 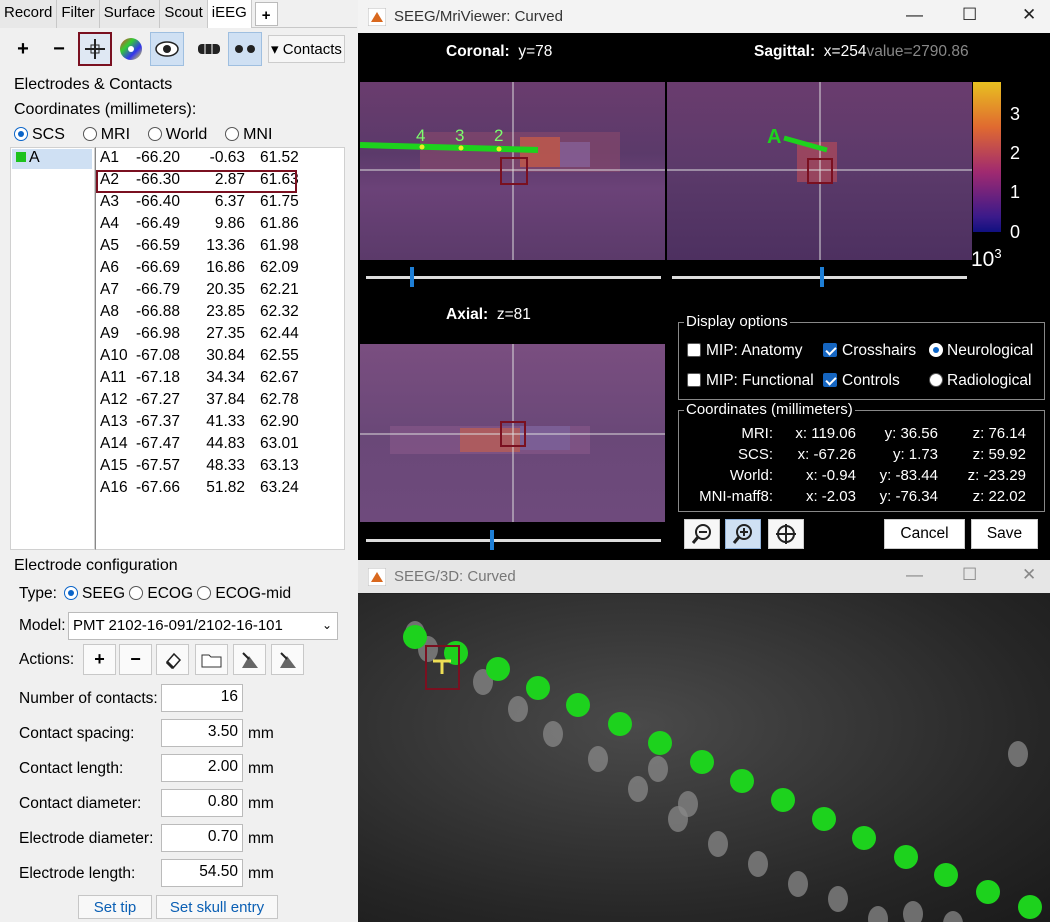 I want to click on model-select: PMT 2102-16-091/2102-16-101 ⌄, so click(x=203, y=626).